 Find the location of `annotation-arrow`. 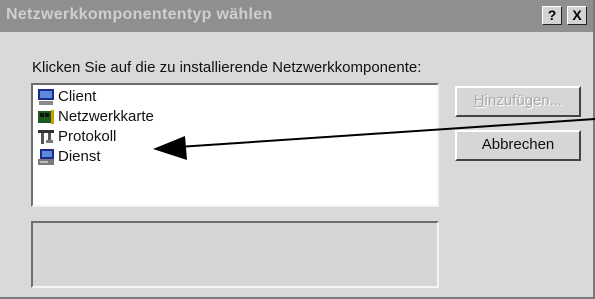

annotation-arrow is located at coordinates (374, 139).